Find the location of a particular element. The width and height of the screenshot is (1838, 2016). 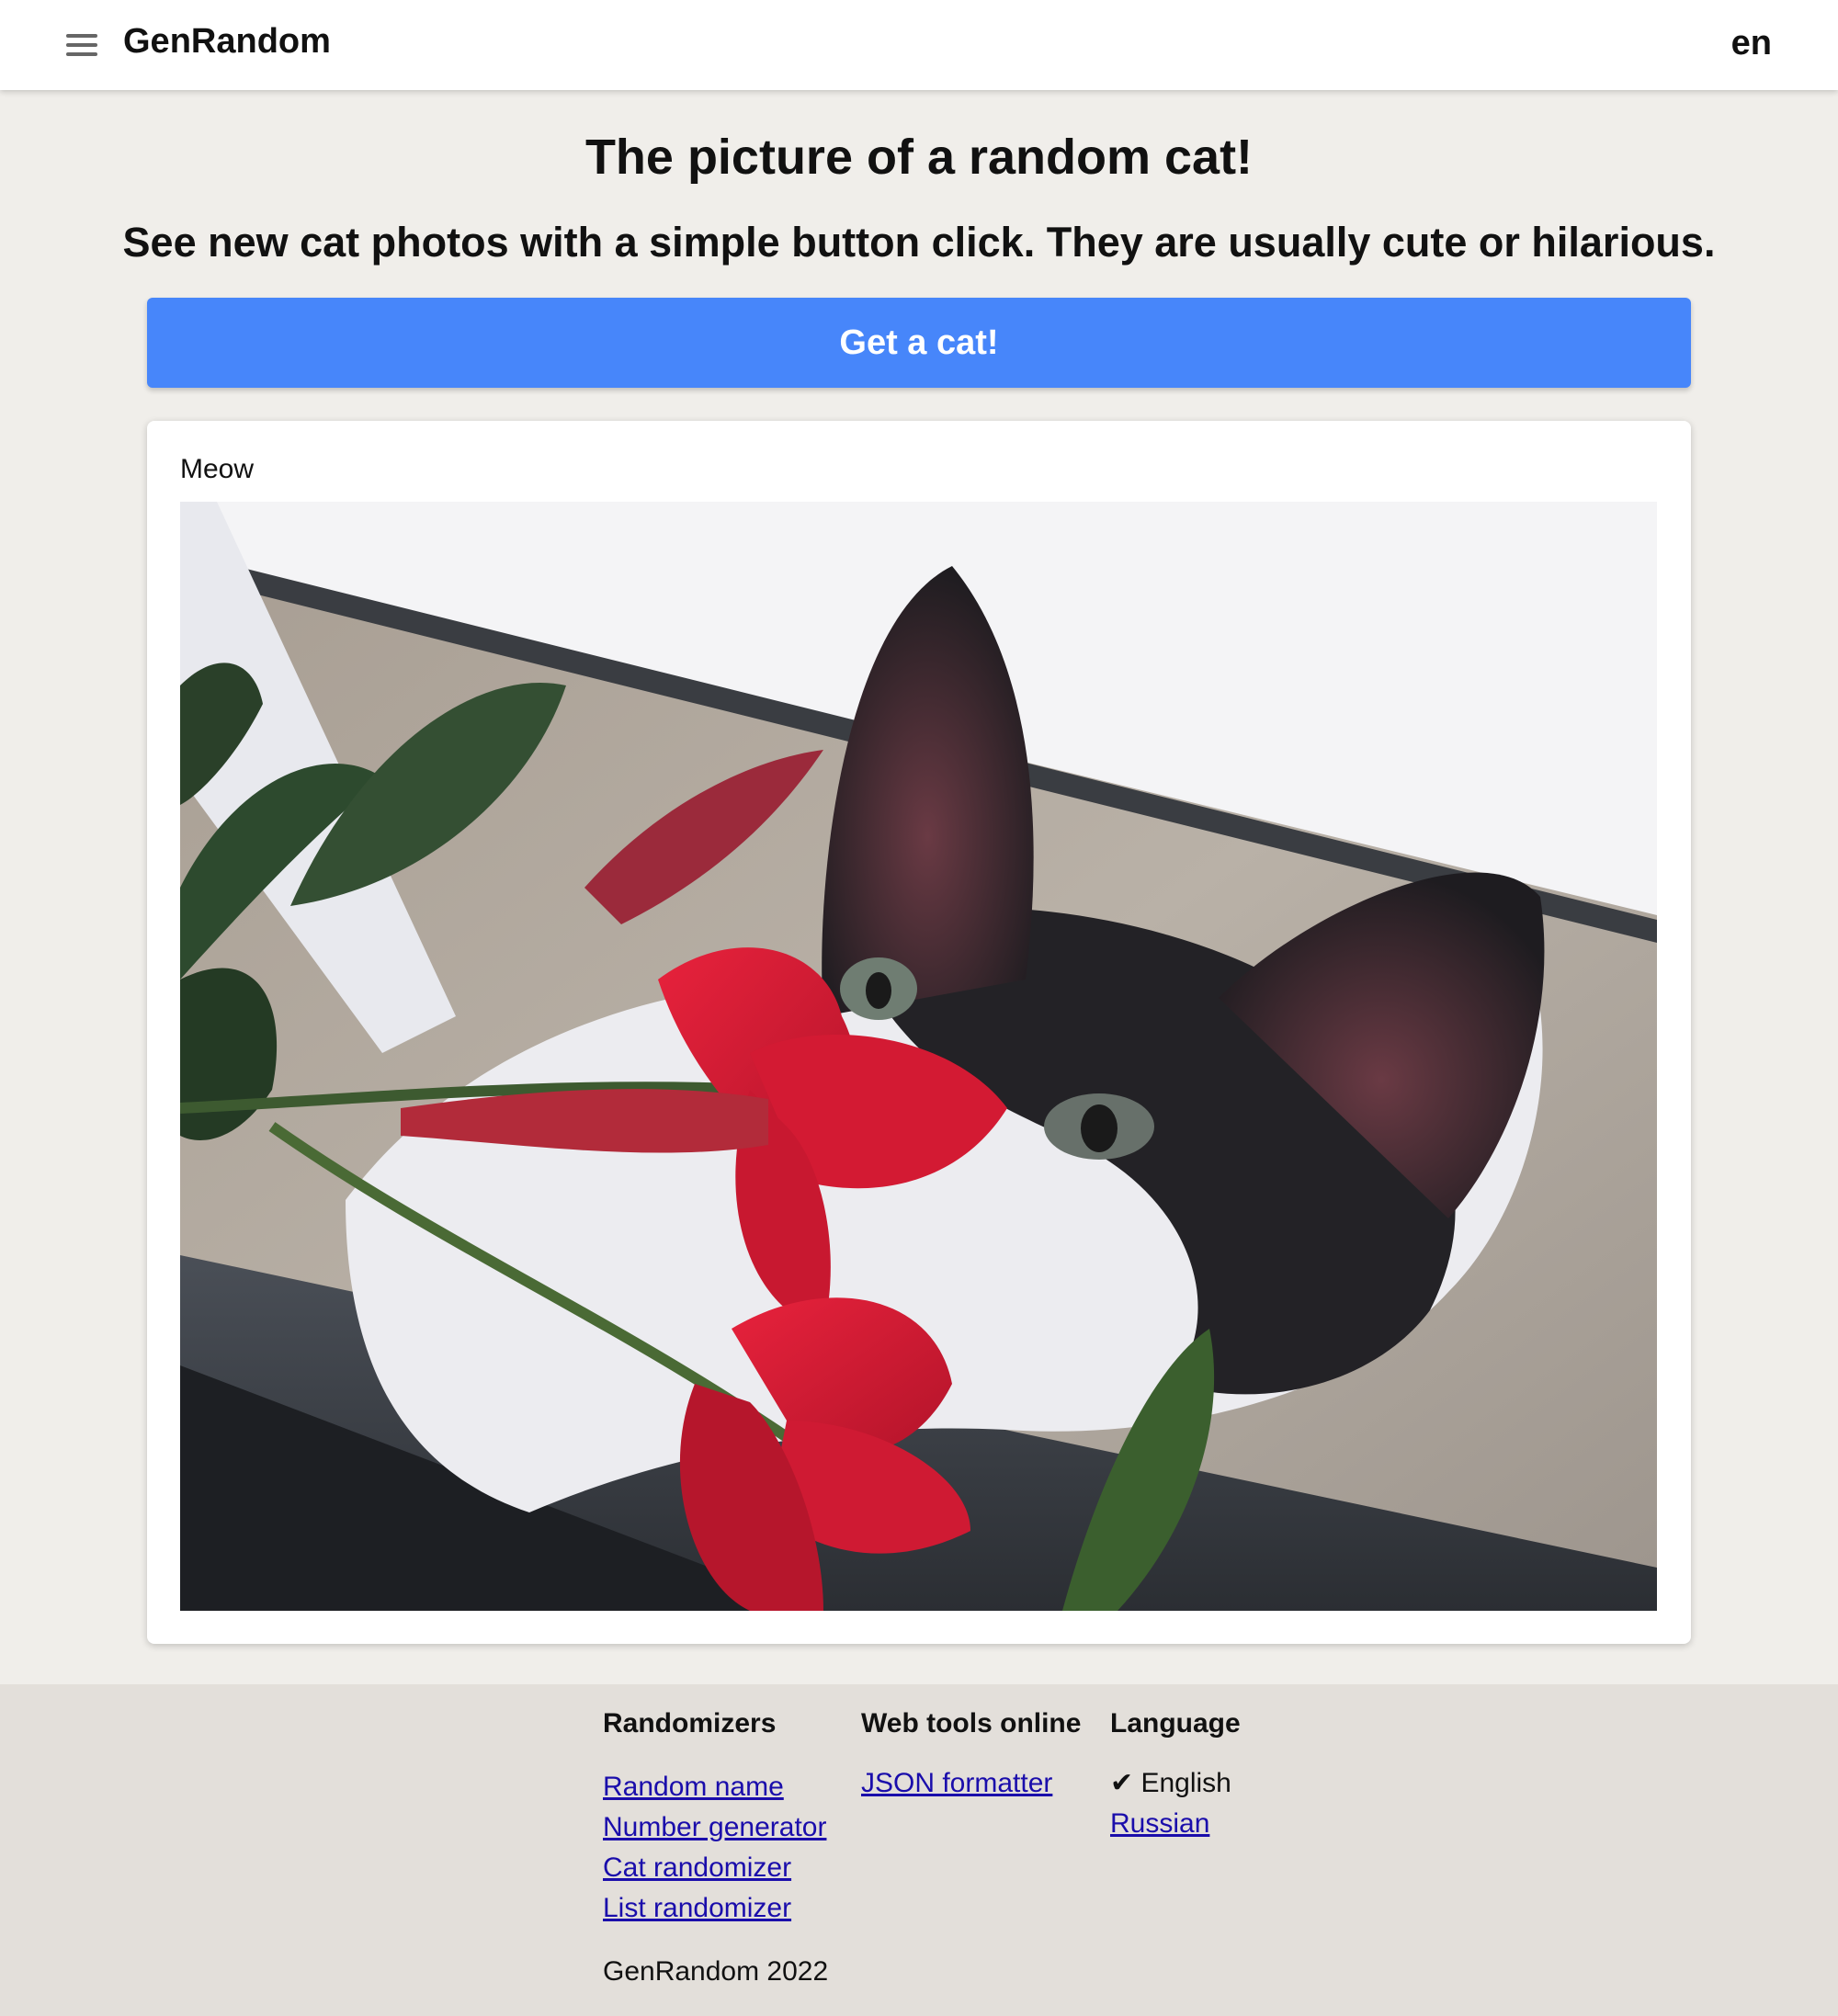

footer-language-current: ✔ English is located at coordinates (1170, 1783).